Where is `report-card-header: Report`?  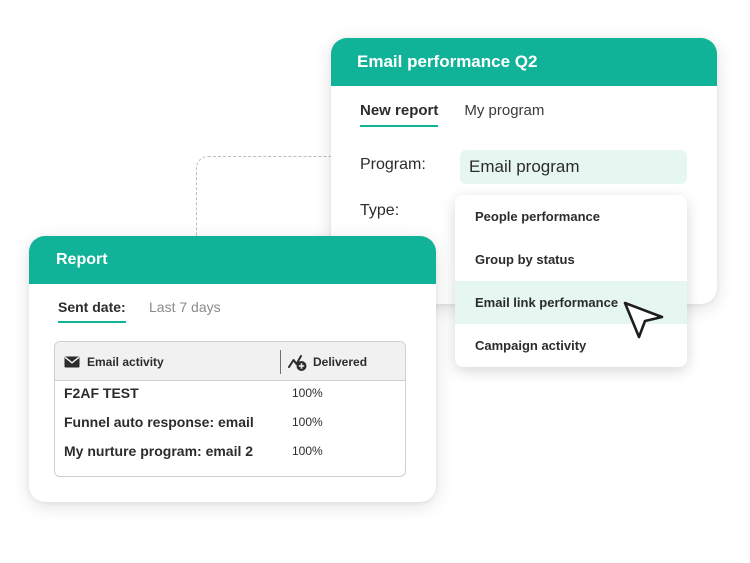 report-card-header: Report is located at coordinates (232, 260).